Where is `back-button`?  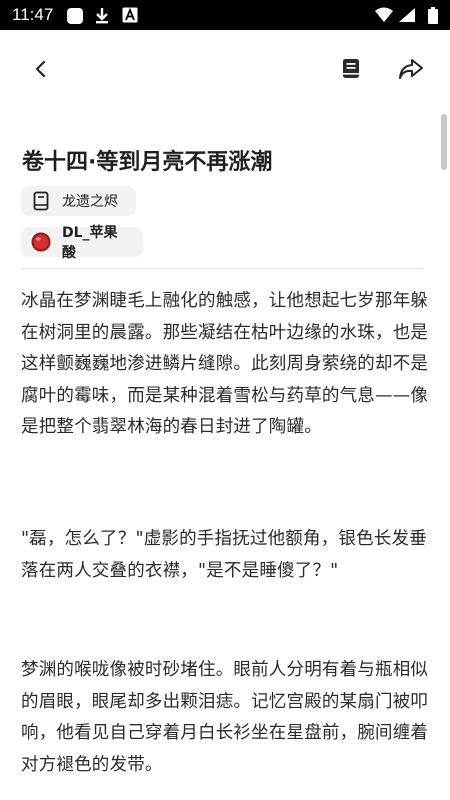
back-button is located at coordinates (41, 71).